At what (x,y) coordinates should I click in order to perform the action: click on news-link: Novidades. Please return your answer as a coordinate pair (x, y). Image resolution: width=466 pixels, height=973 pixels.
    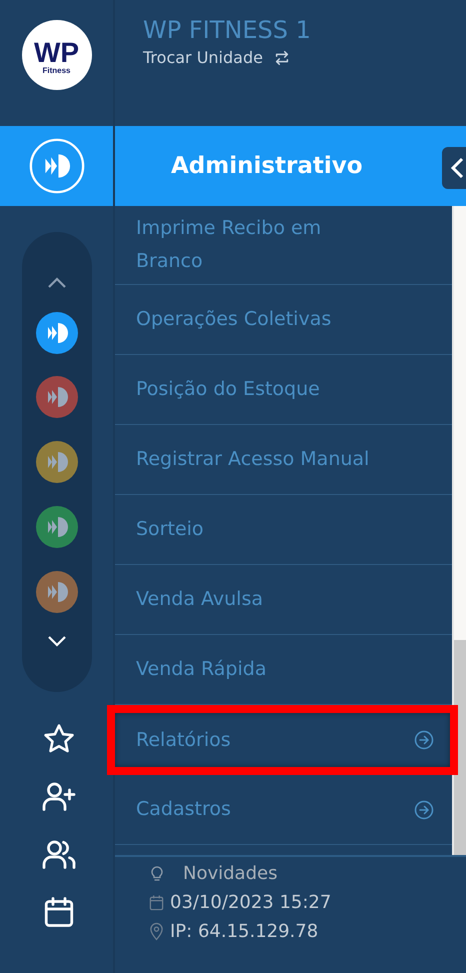
    Looking at the image, I should click on (230, 873).